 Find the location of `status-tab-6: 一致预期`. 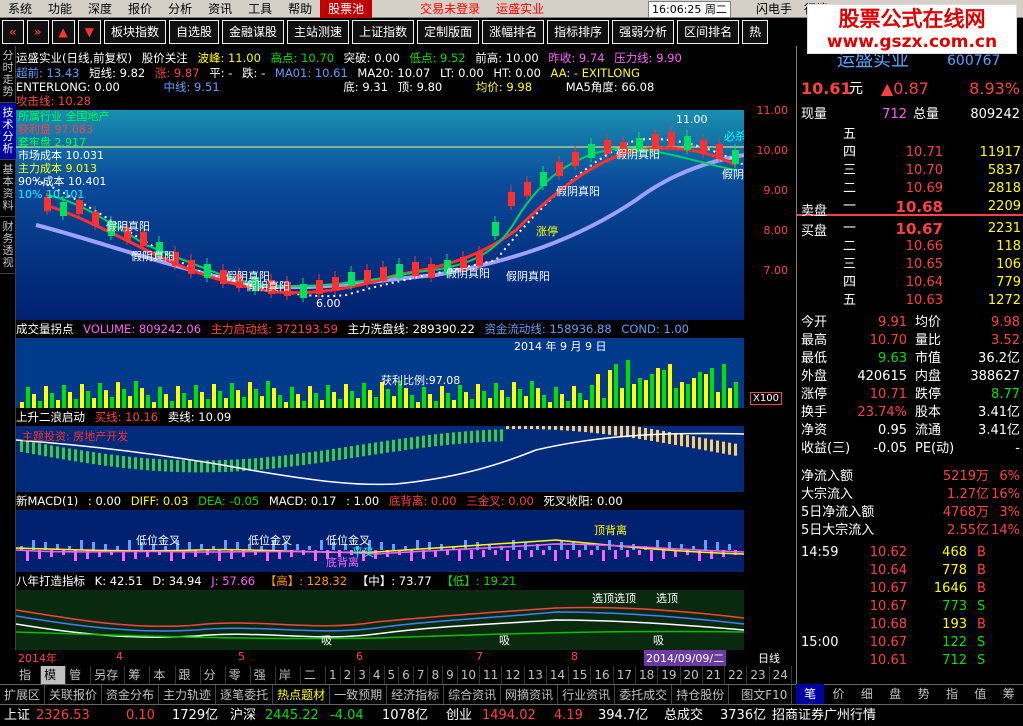

status-tab-6: 一致预期 is located at coordinates (359, 694).